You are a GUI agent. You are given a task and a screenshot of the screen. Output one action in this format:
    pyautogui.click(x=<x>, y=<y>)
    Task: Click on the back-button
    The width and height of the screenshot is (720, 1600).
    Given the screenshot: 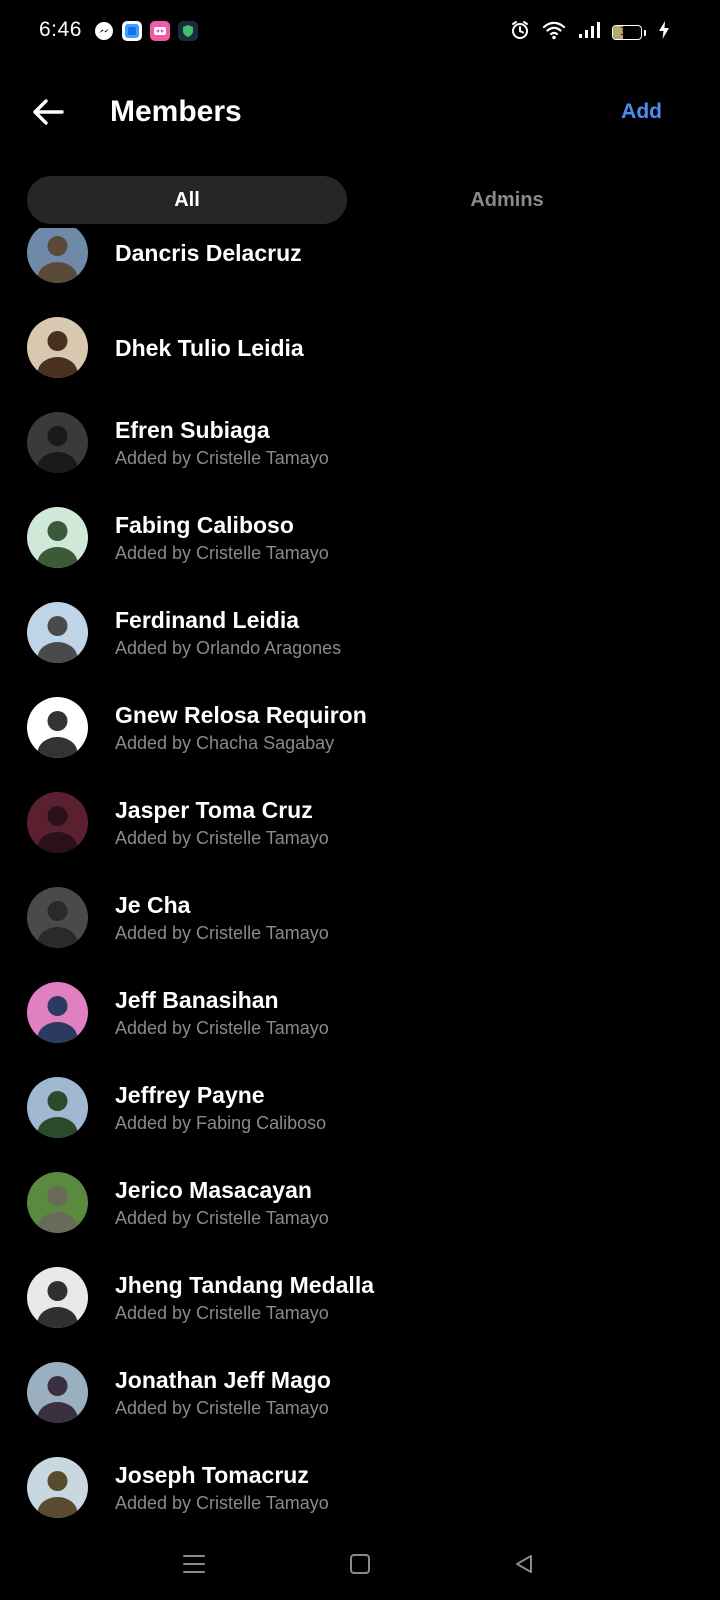 What is the action you would take?
    pyautogui.click(x=48, y=112)
    